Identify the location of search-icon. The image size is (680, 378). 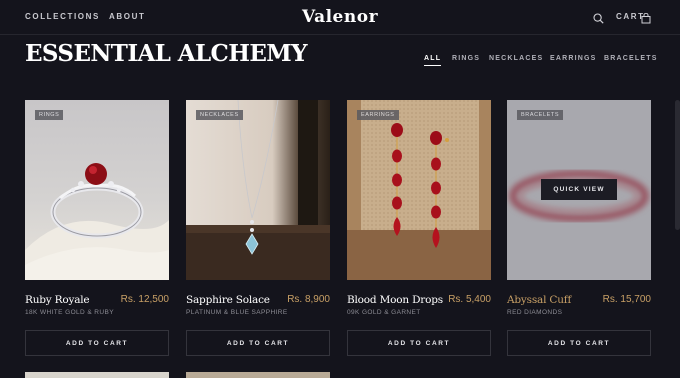
(598, 20).